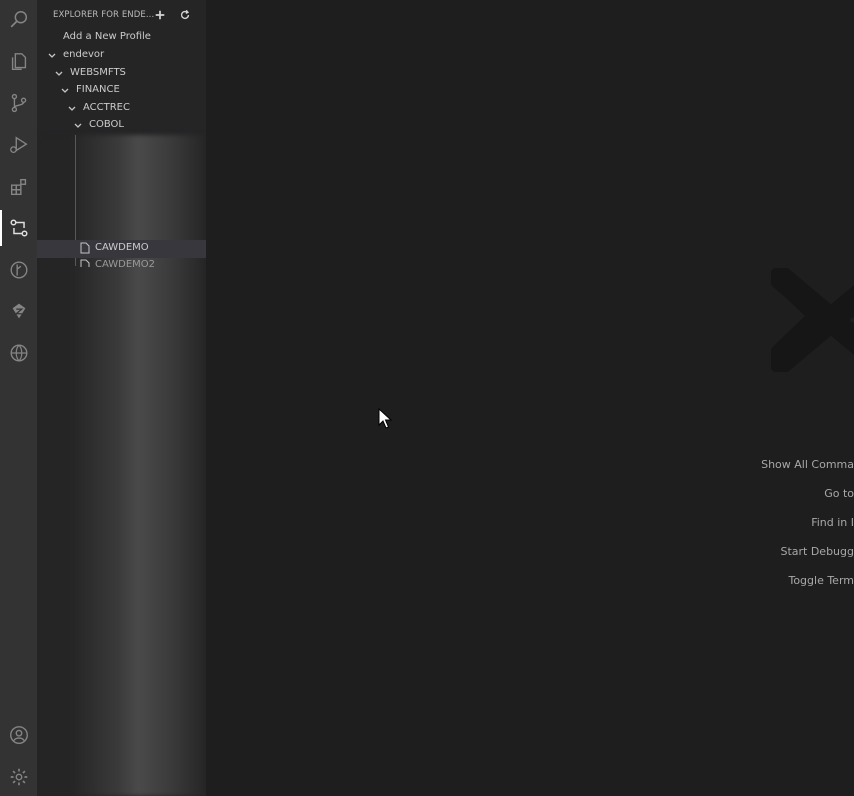  What do you see at coordinates (817, 551) in the screenshot?
I see `shortcut-start-debugging: Start Debugg` at bounding box center [817, 551].